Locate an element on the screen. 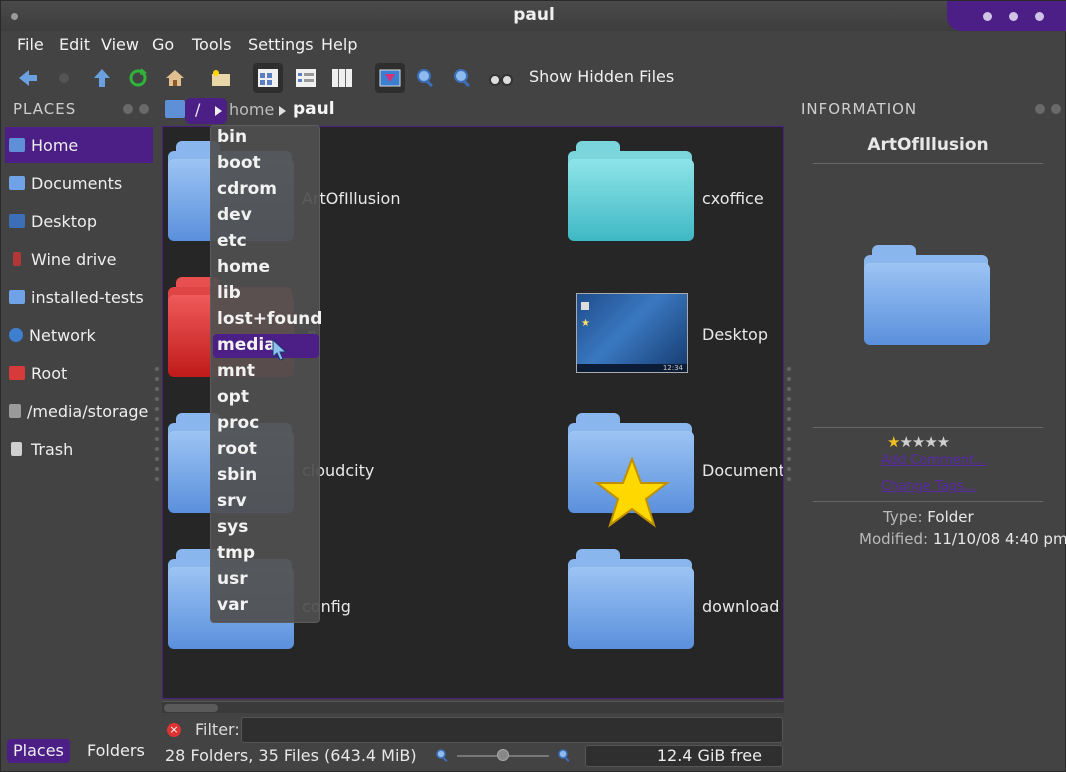  dropdown-item-dev: dev is located at coordinates (266, 216).